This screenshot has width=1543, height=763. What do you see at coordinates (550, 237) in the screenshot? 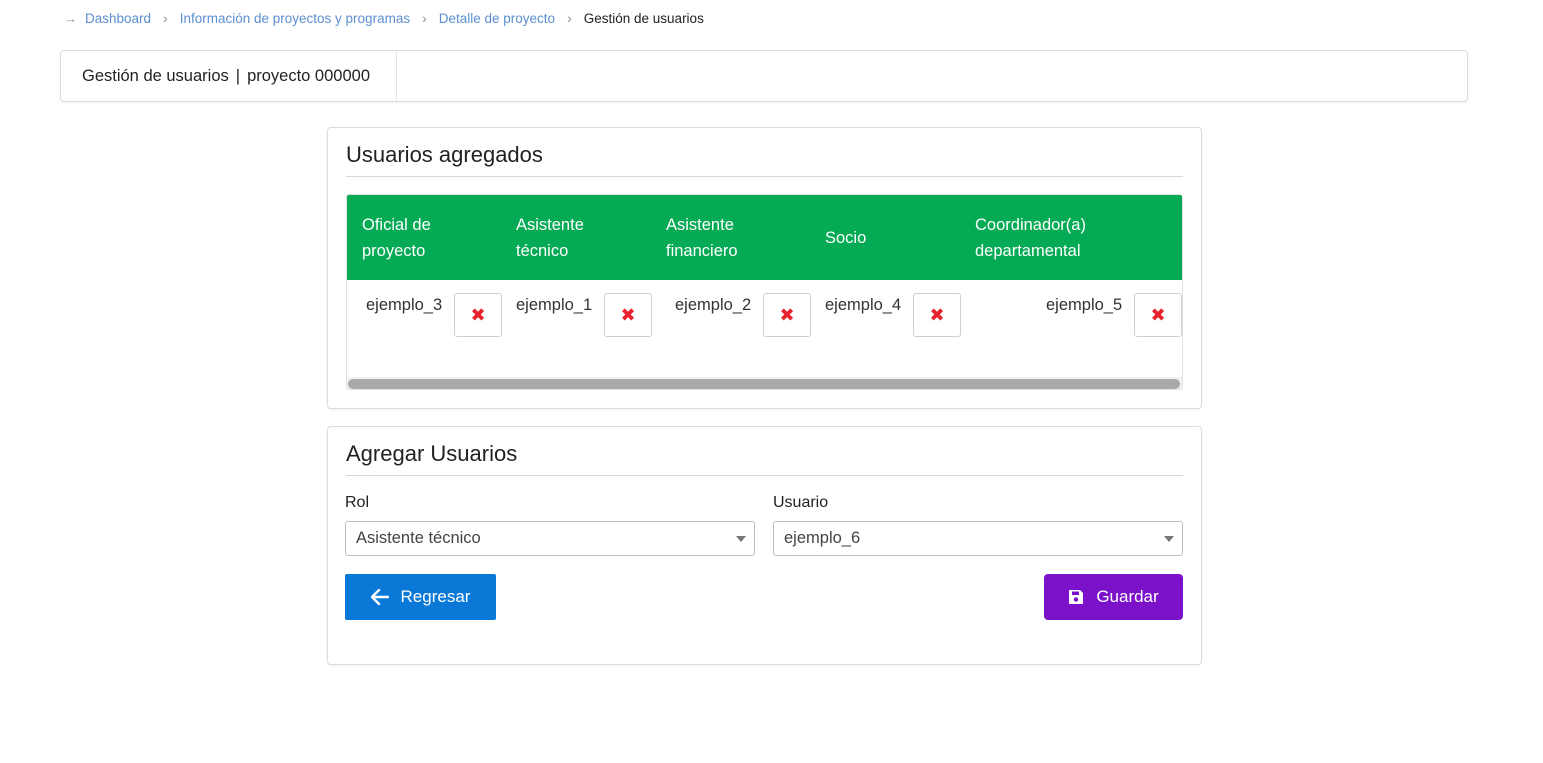
I see `column-header-asistente-tecnico: Asistente técnico` at bounding box center [550, 237].